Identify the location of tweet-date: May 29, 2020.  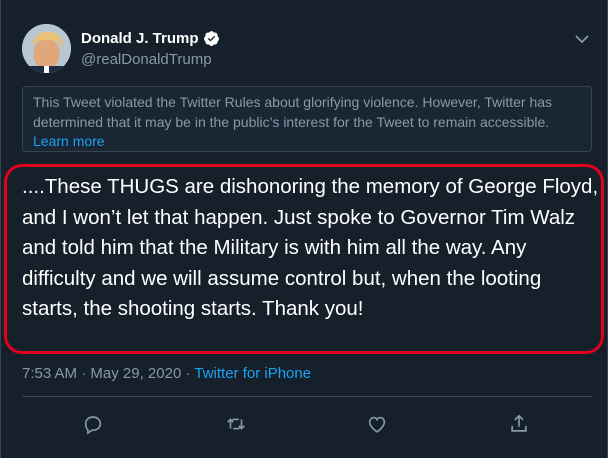
(135, 373).